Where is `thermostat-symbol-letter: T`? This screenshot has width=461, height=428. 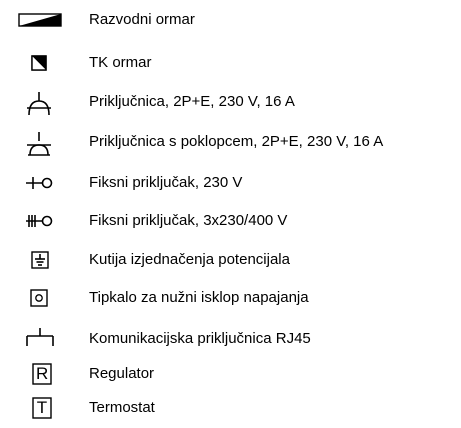
thermostat-symbol-letter: T is located at coordinates (42, 407).